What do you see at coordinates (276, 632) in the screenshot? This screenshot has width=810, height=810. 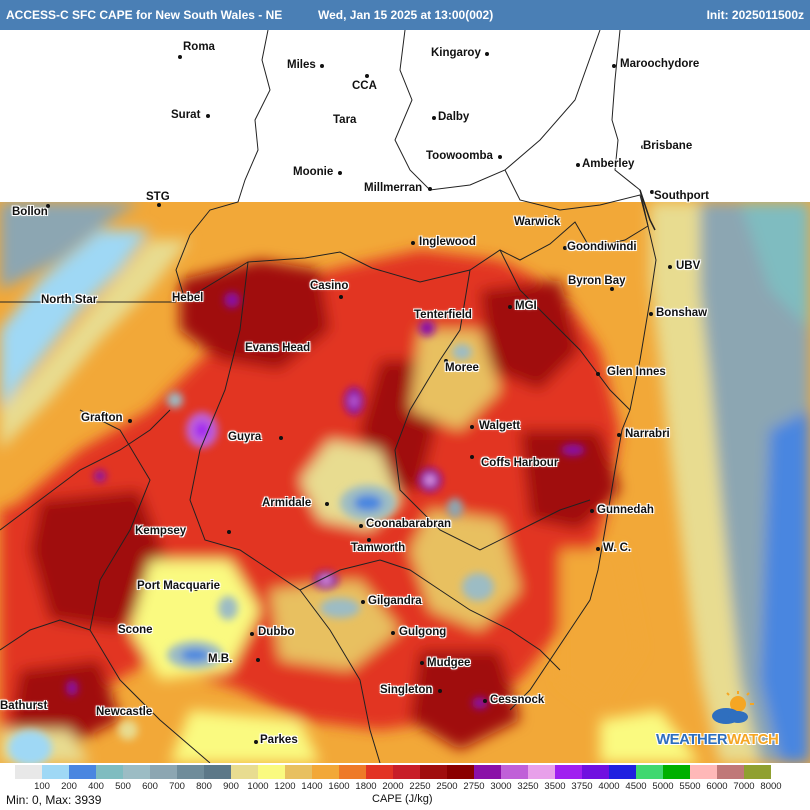 I see `city-label: Dubbo` at bounding box center [276, 632].